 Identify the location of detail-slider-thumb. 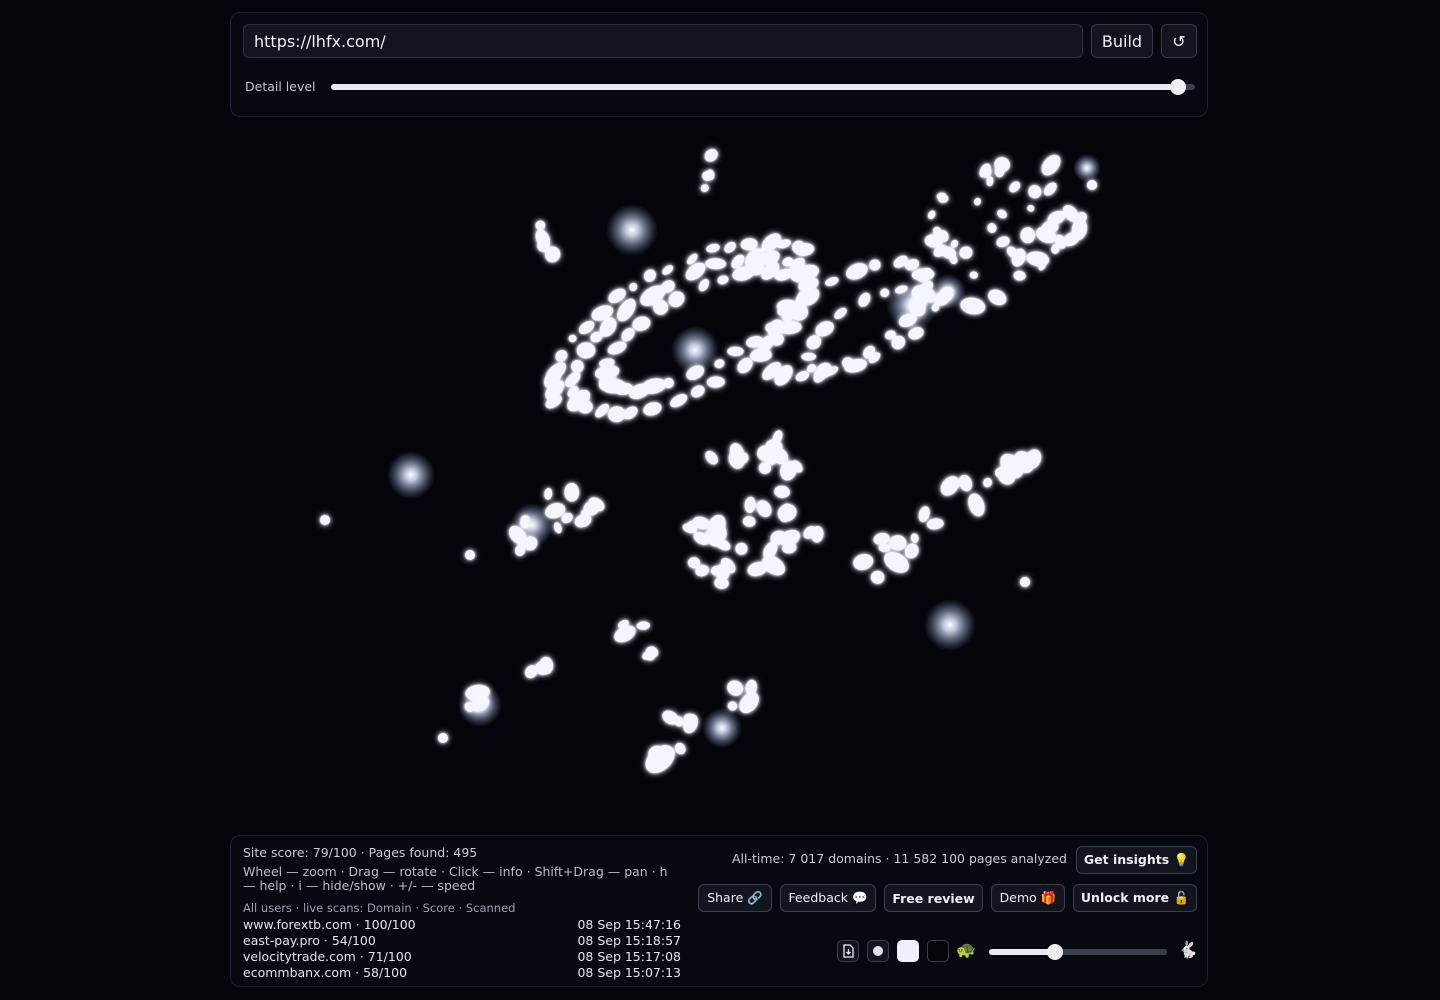
(1177, 87).